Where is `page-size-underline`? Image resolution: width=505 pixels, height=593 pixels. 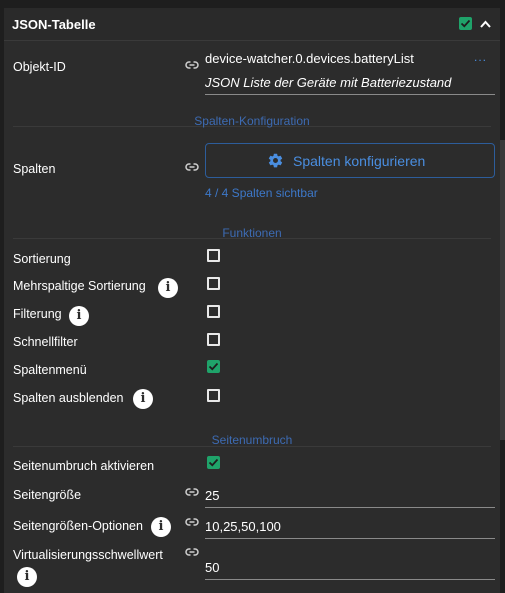 page-size-underline is located at coordinates (350, 507).